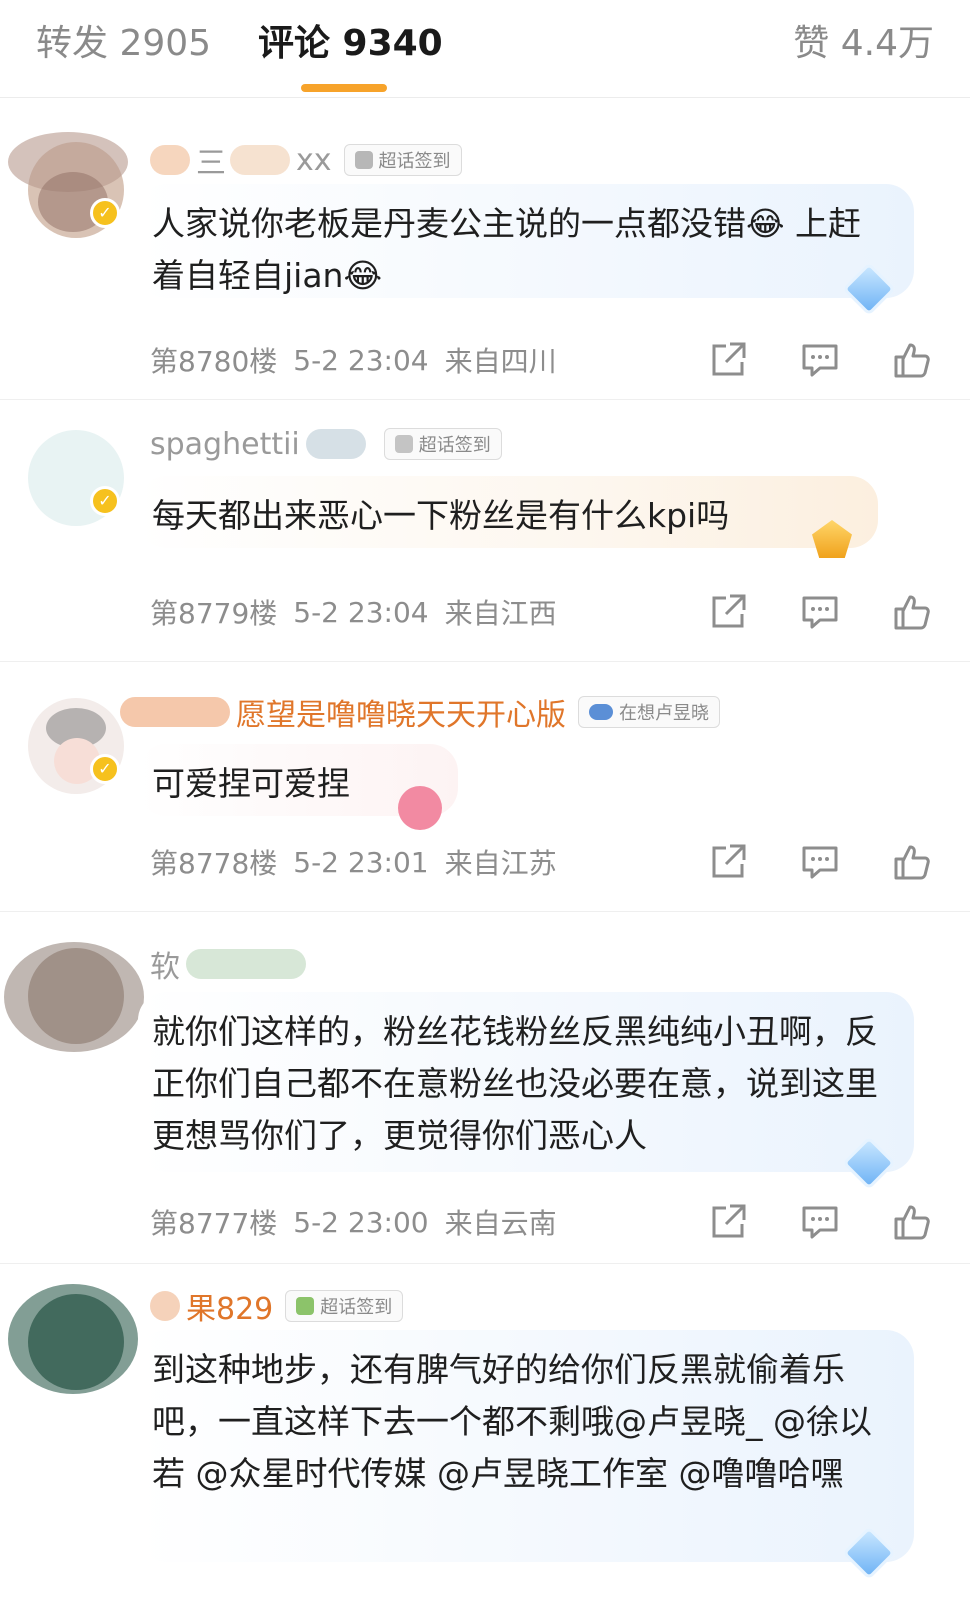  What do you see at coordinates (229, 1306) in the screenshot?
I see `username: 果829` at bounding box center [229, 1306].